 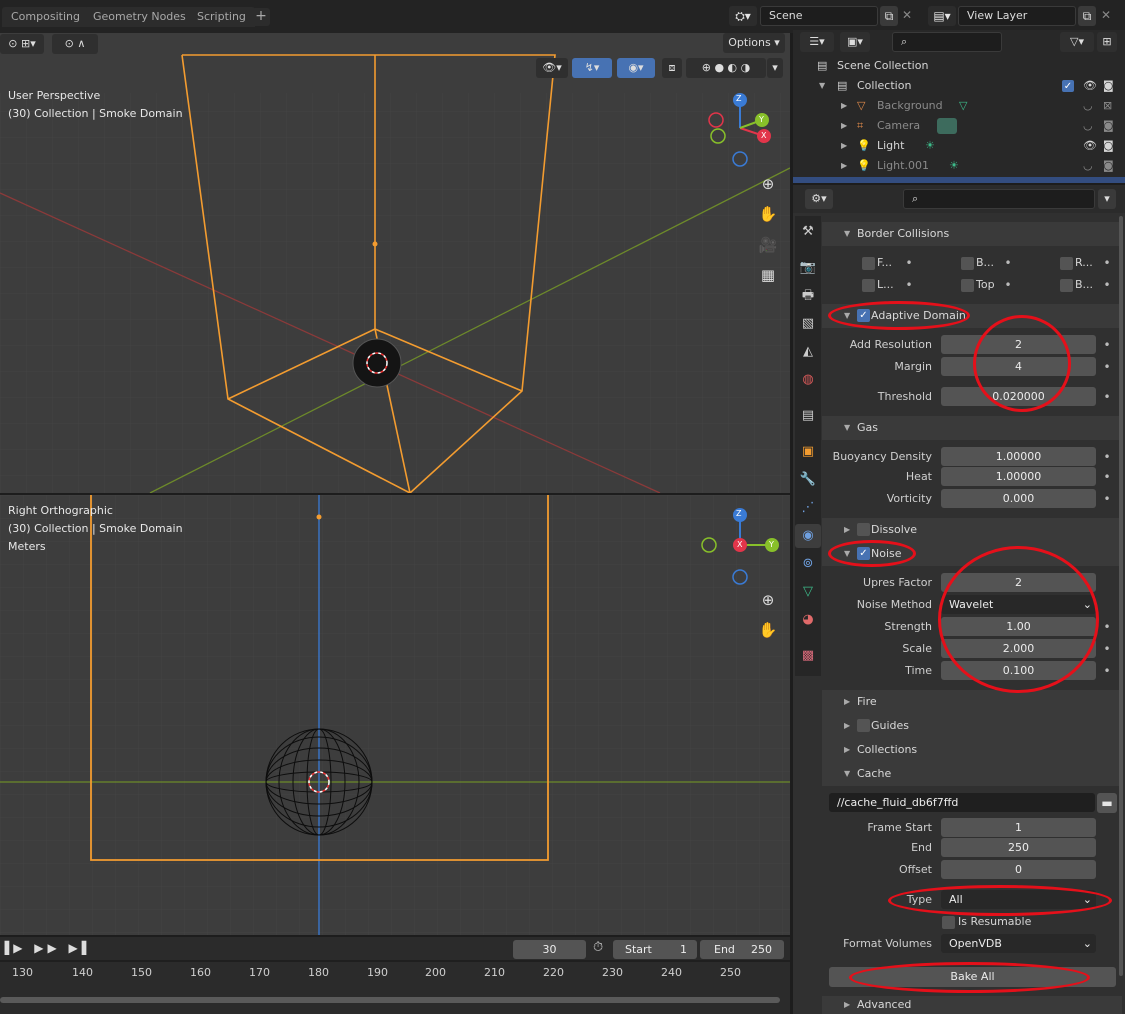 I want to click on xray-toggle: ⧈, so click(x=672, y=68).